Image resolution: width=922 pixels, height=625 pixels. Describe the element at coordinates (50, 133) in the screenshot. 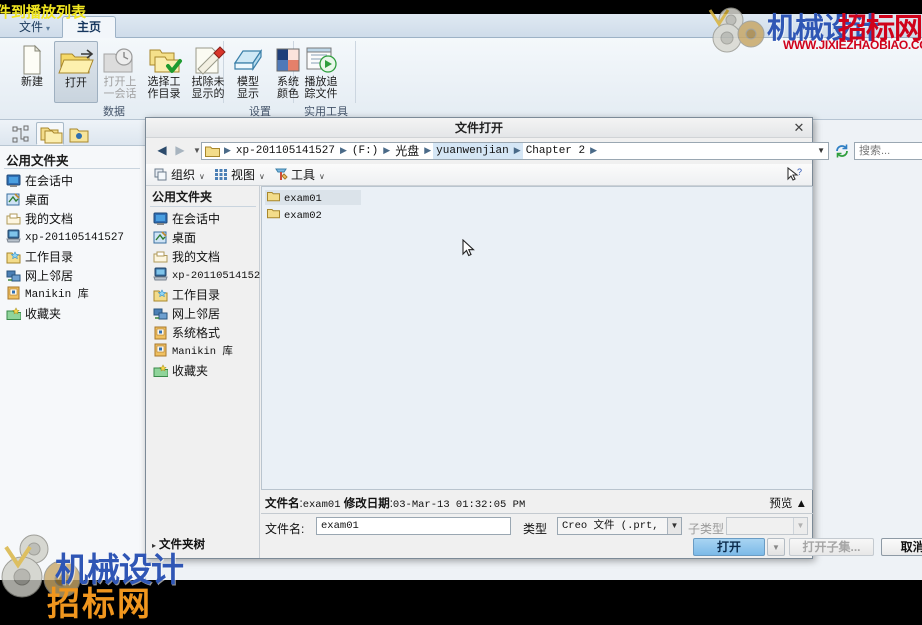

I see `nav-tab-folder-browser` at that location.